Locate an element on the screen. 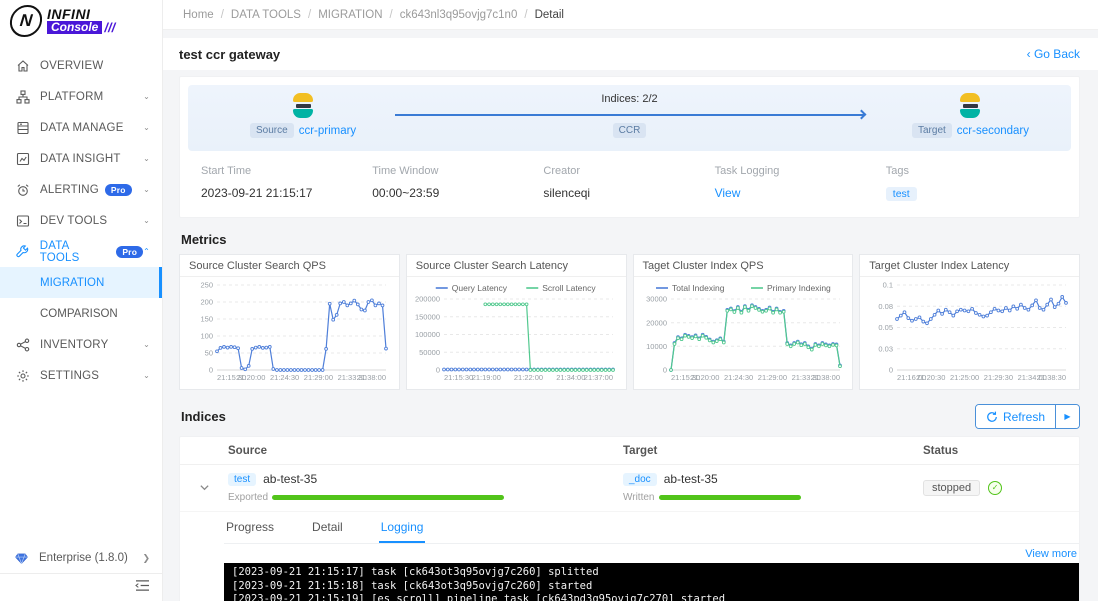  sidebar-item-comparison: COMPARISON is located at coordinates (81, 313).